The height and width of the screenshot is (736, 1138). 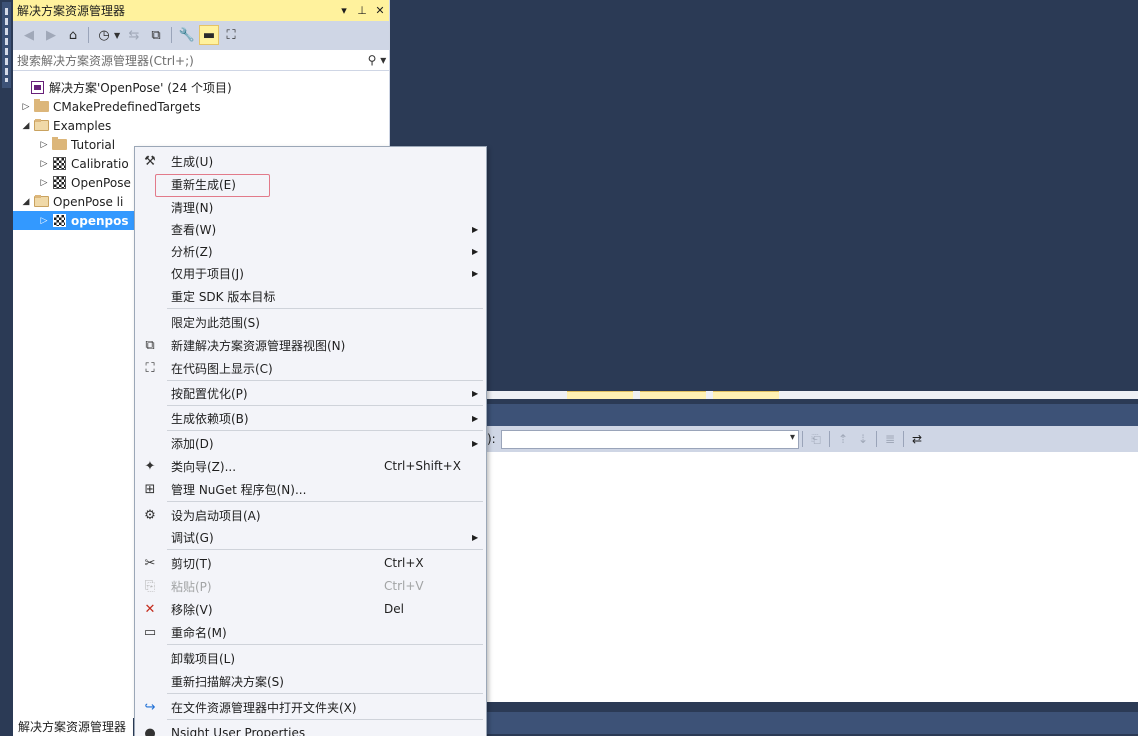 I want to click on output-source-dropdown, so click(x=650, y=439).